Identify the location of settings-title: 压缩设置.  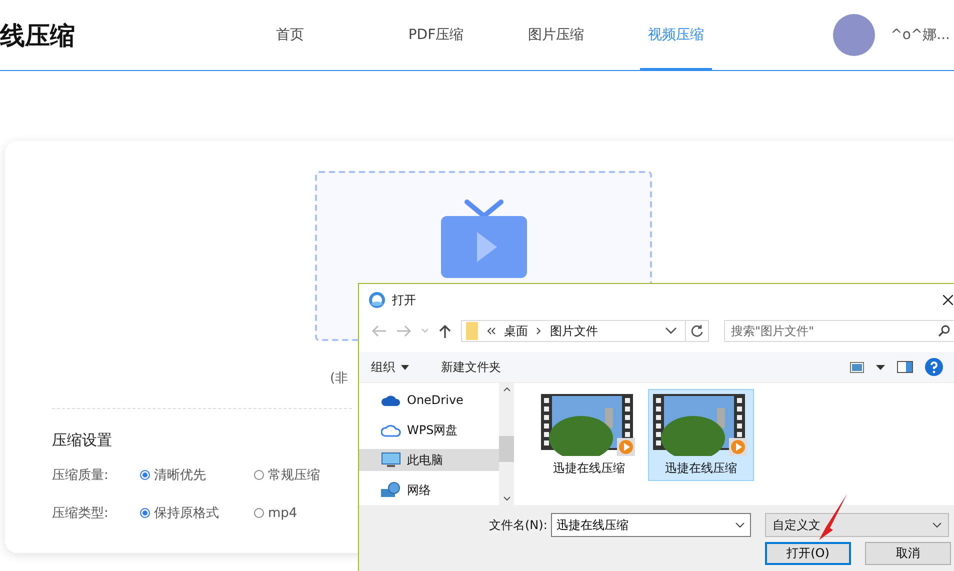
(82, 440).